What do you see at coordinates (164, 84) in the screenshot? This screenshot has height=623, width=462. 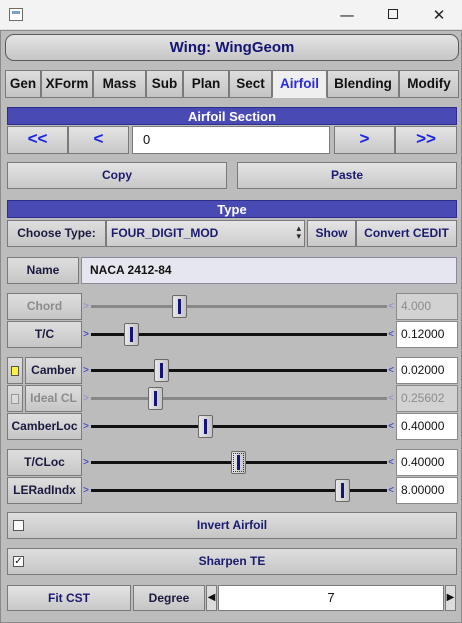 I see `tab-sub: Sub` at bounding box center [164, 84].